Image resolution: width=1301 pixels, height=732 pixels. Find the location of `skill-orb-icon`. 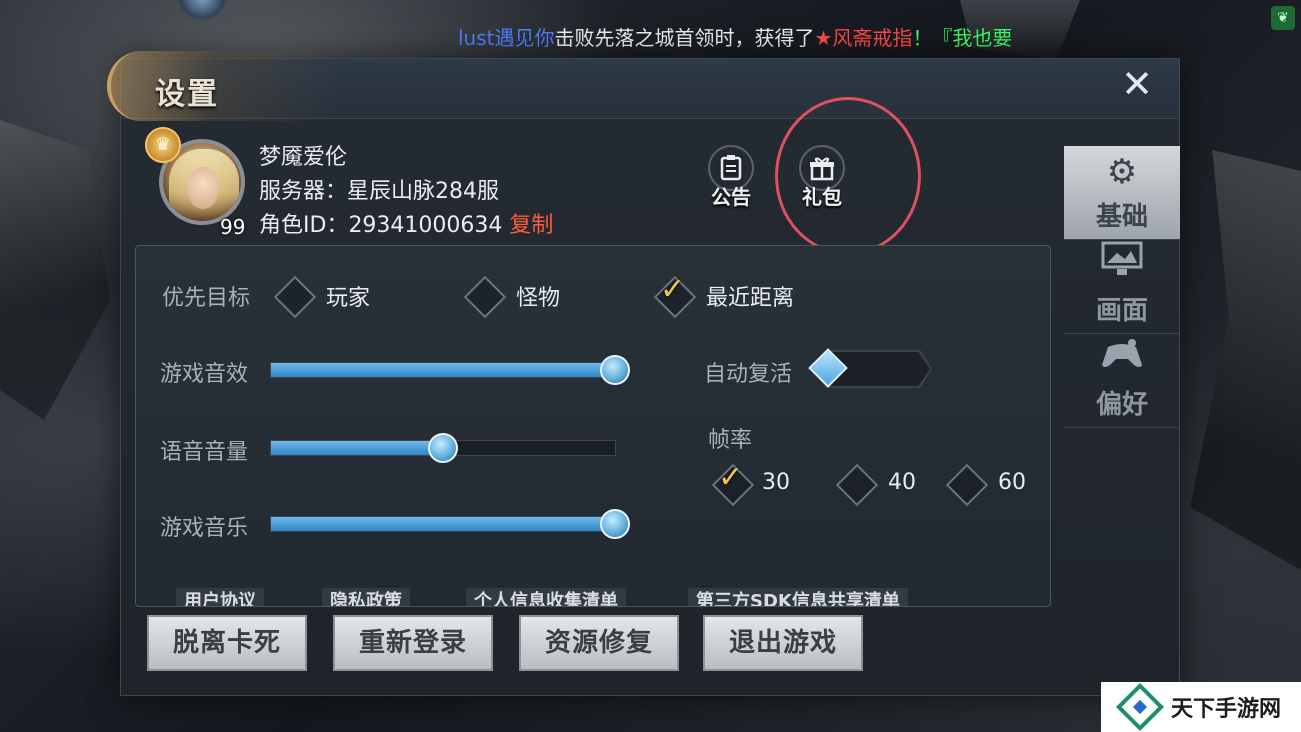

skill-orb-icon is located at coordinates (202, 10).